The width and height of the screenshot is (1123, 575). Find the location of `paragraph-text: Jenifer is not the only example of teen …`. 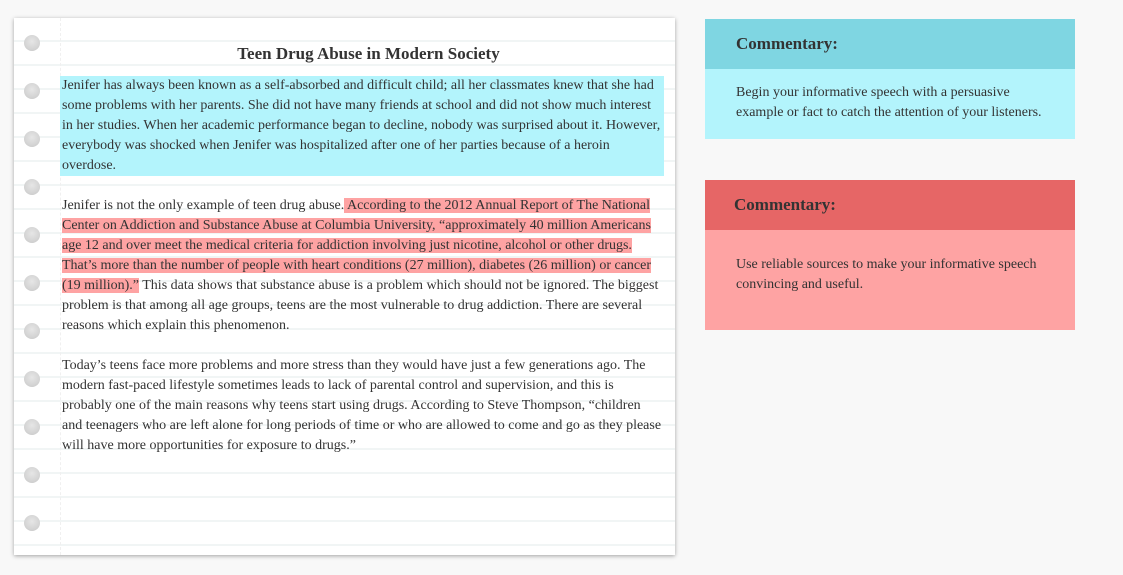

paragraph-text: Jenifer is not the only example of teen … is located at coordinates (203, 205).